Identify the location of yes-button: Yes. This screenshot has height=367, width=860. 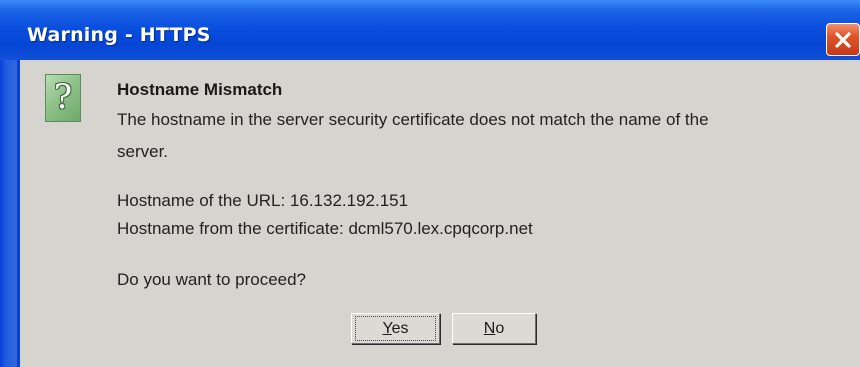
(395, 328).